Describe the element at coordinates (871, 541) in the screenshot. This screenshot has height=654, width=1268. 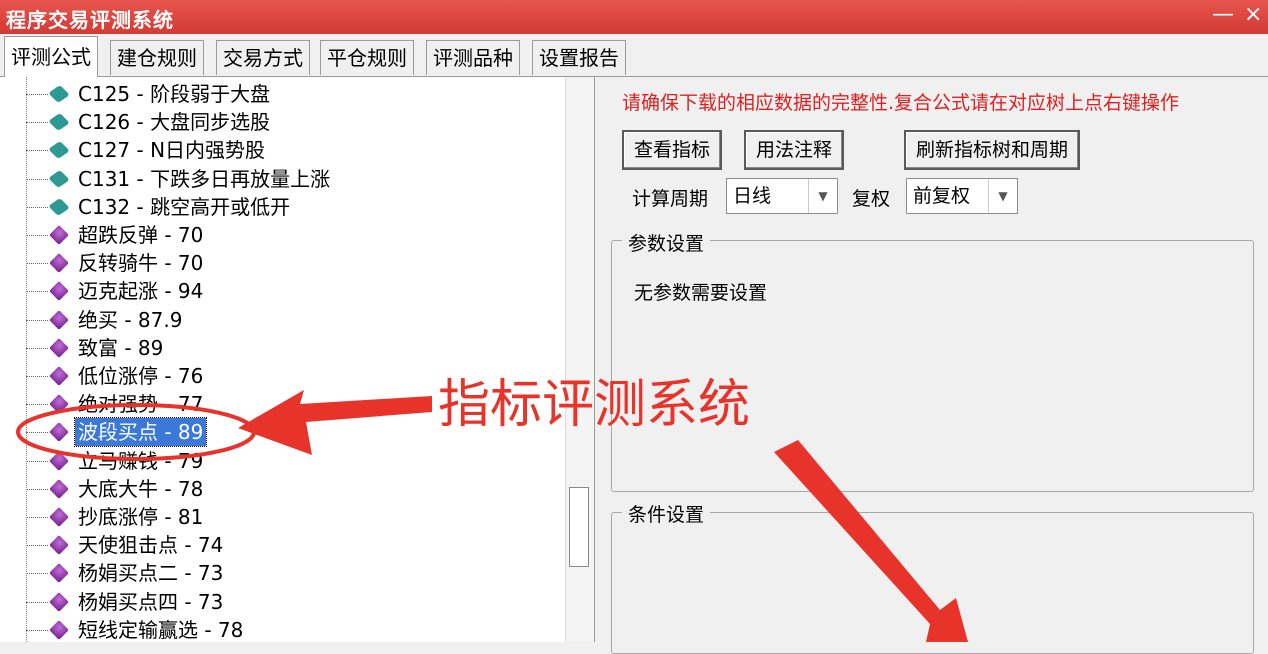
I see `arrow-down-shape` at that location.